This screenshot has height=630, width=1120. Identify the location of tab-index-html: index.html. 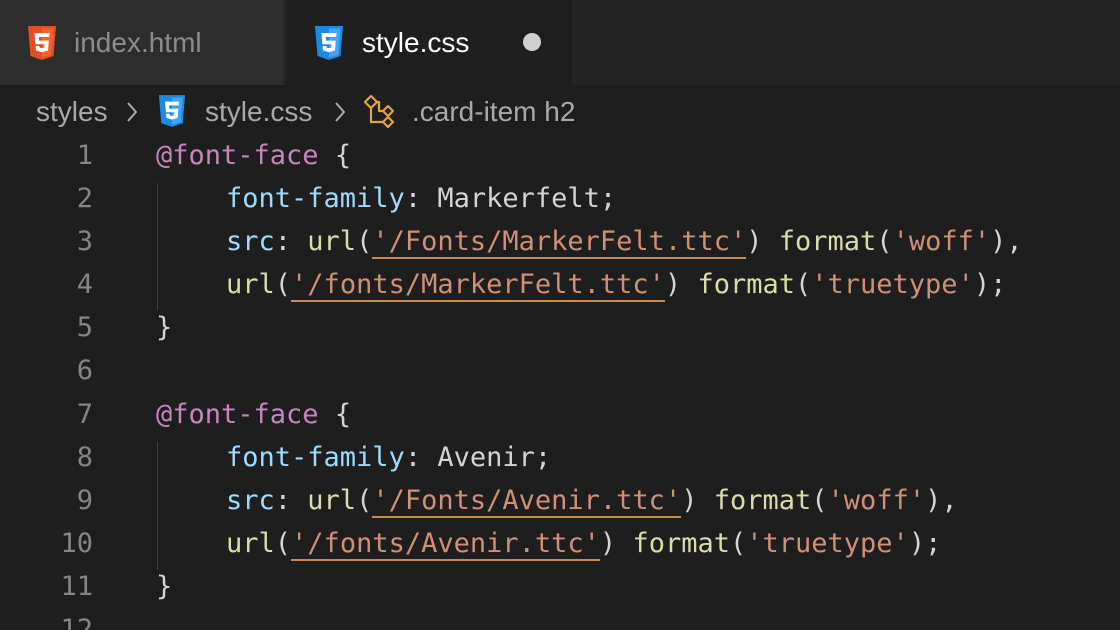
(142, 42).